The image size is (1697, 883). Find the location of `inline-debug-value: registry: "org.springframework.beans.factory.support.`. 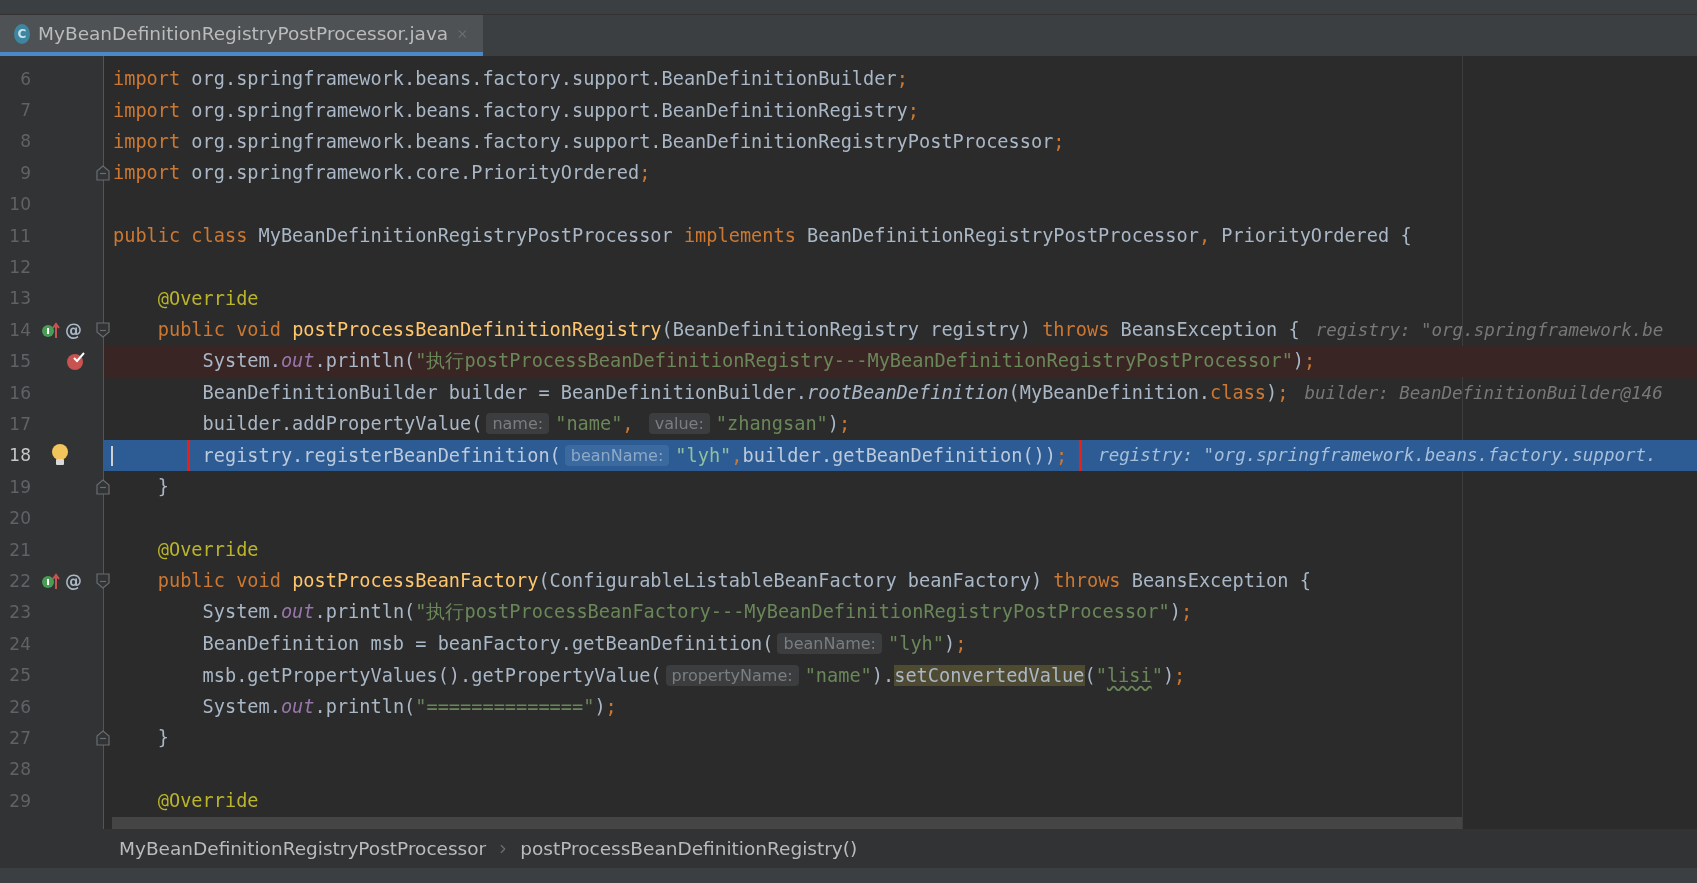

inline-debug-value: registry: "org.springframework.beans.factory.support. is located at coordinates (1377, 455).